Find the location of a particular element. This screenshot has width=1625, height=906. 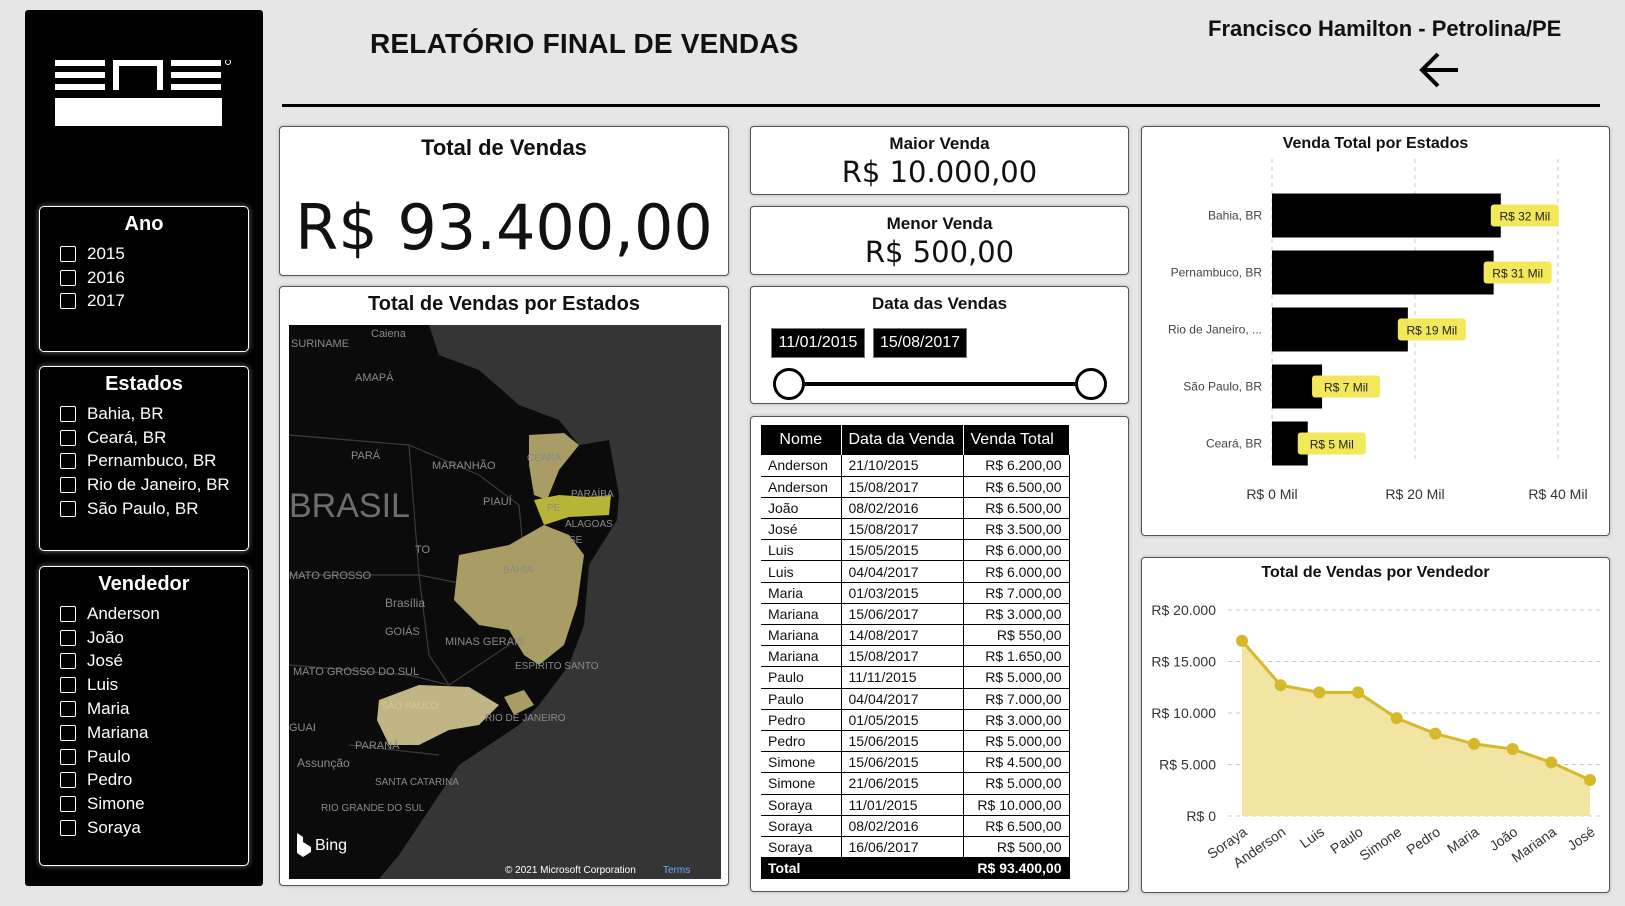

table-row: Mariana 15/06/2017 R$ 3.000,00 is located at coordinates (915, 614).